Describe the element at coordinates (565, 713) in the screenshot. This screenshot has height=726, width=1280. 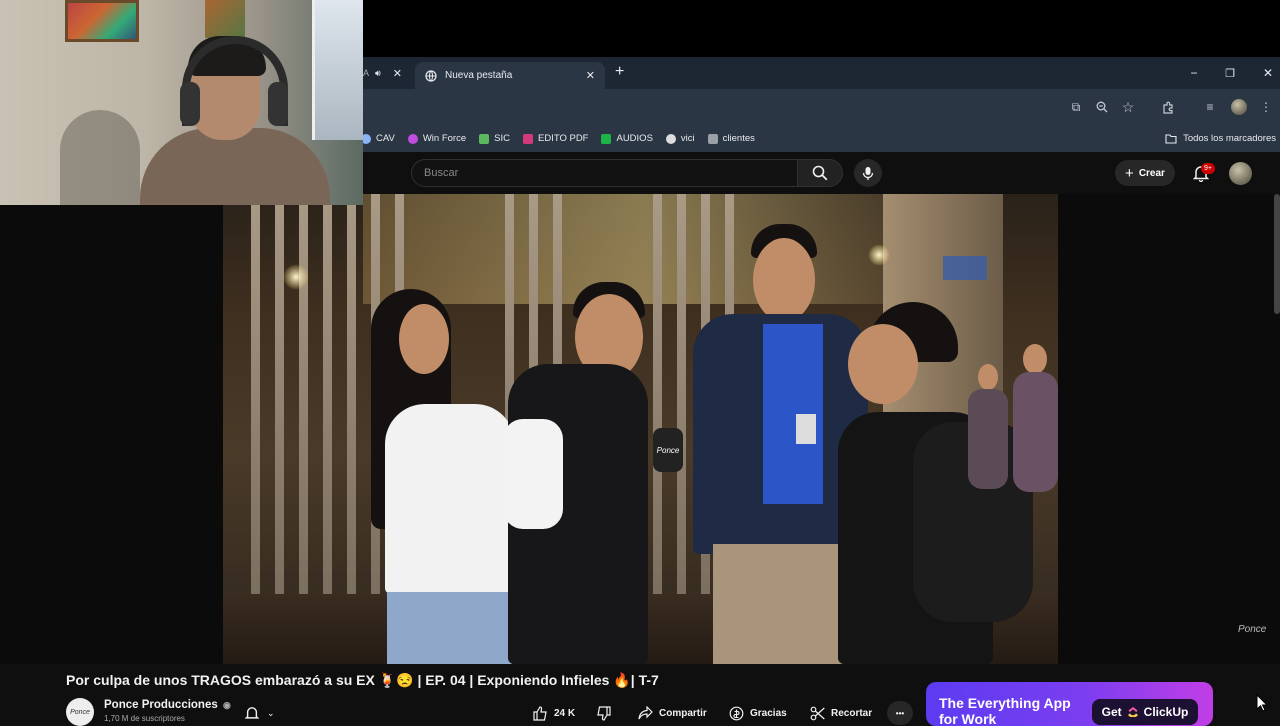
I see `like-count: 24 K` at that location.